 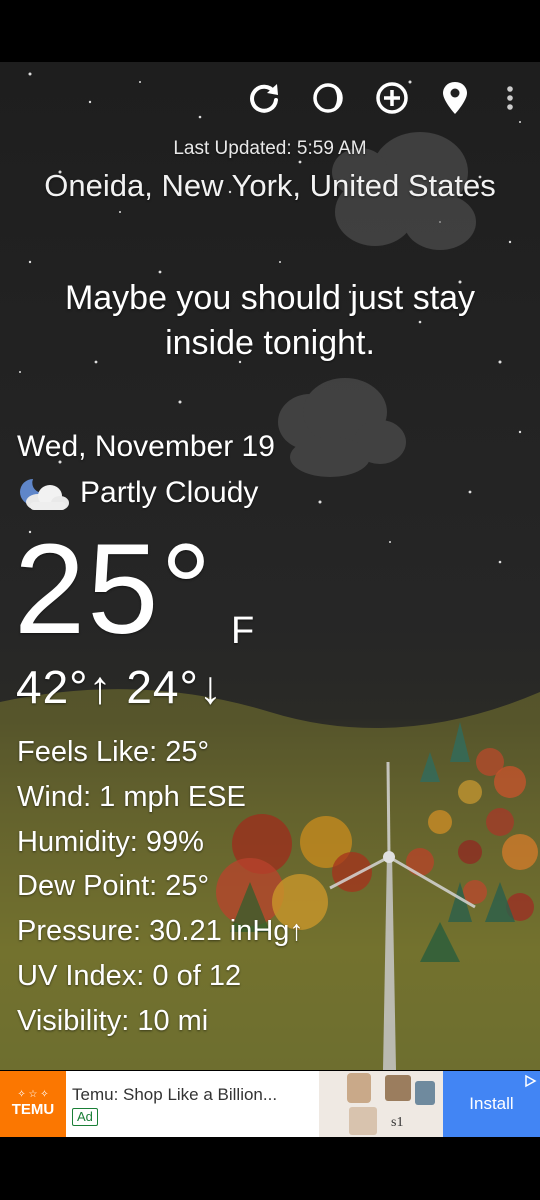 I want to click on product-caption: s1, so click(x=397, y=1122).